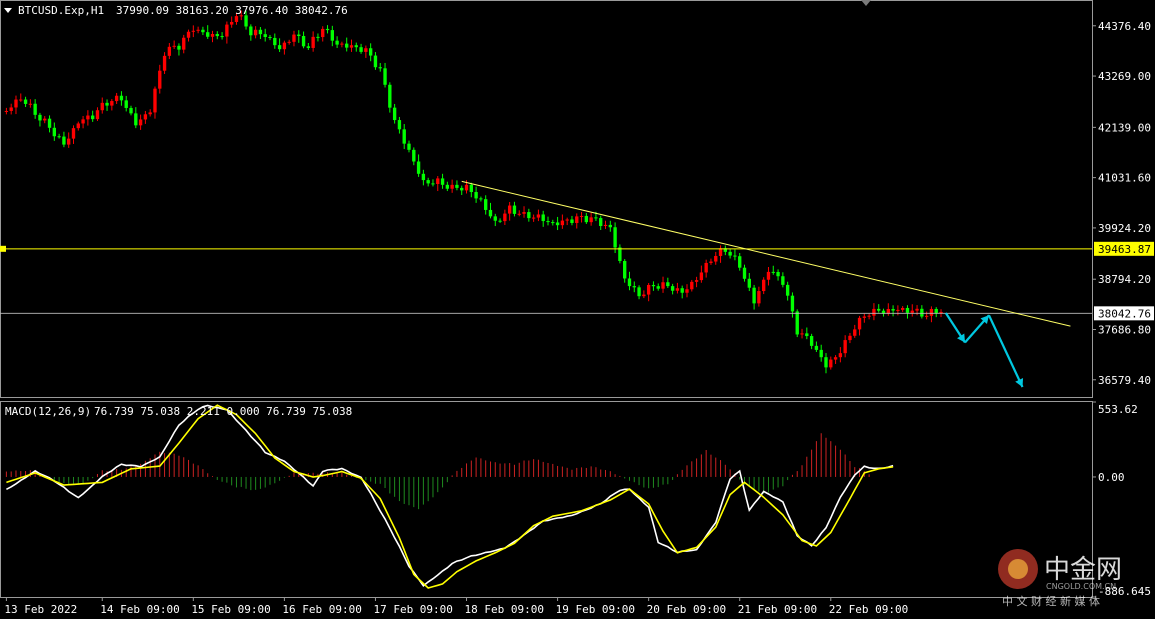 The height and width of the screenshot is (619, 1155). Describe the element at coordinates (8, 10) in the screenshot. I see `chart-menu-triangle-icon` at that location.